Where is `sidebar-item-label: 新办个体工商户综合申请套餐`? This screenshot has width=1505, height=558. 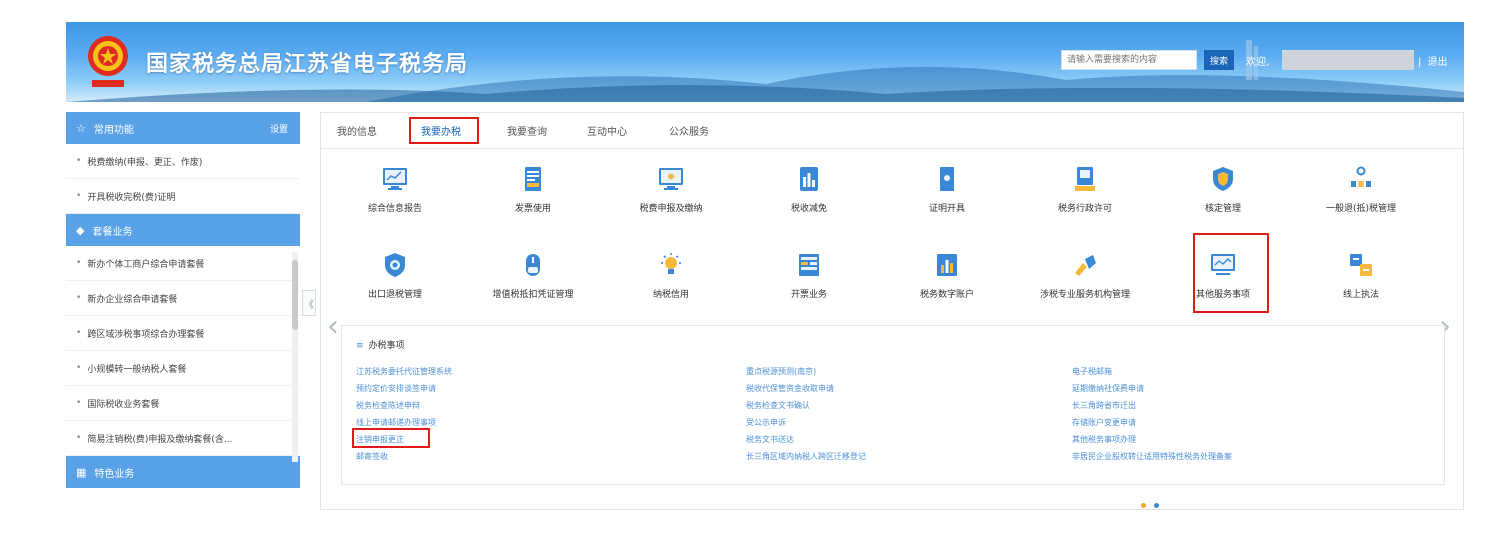
sidebar-item-label: 新办个体工商户综合申请套餐 is located at coordinates (146, 264).